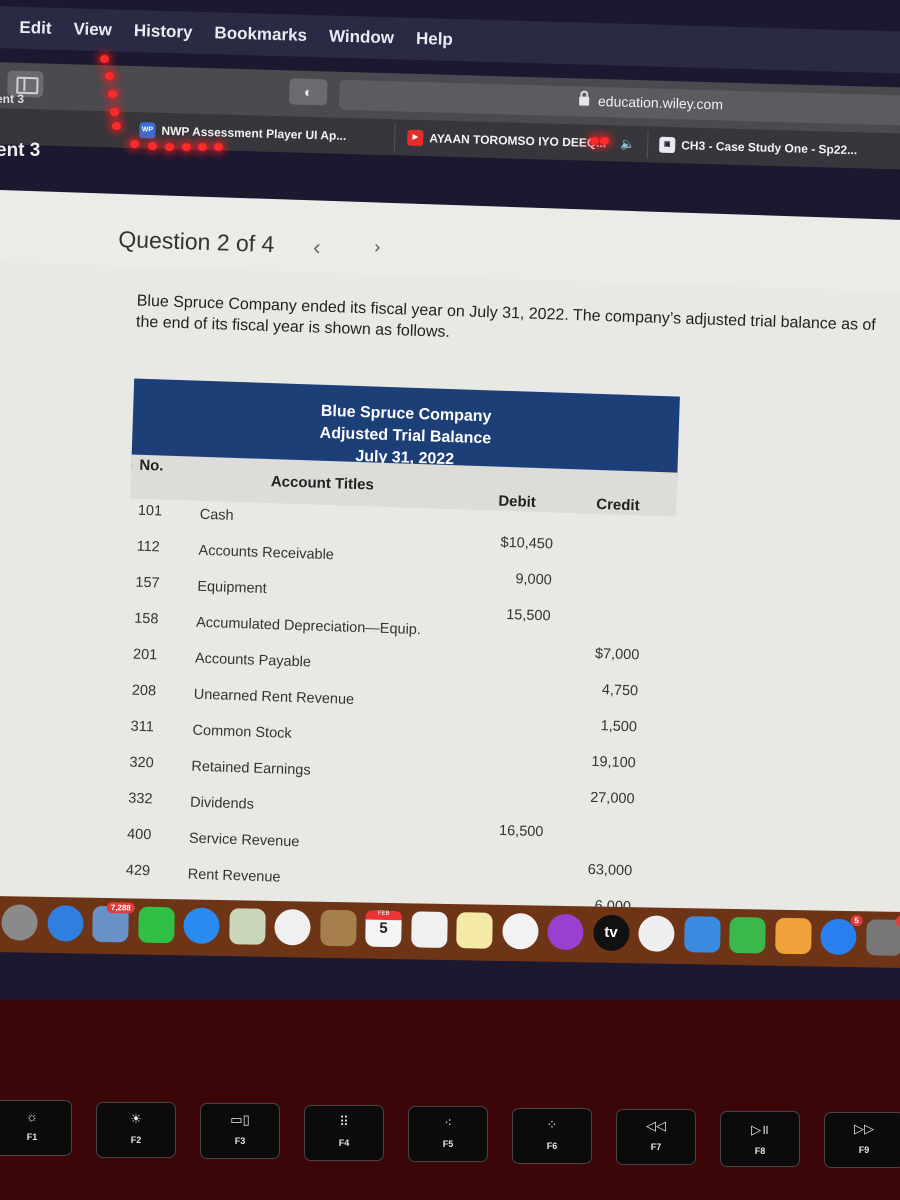  What do you see at coordinates (292, 927) in the screenshot?
I see `photos-icon` at bounding box center [292, 927].